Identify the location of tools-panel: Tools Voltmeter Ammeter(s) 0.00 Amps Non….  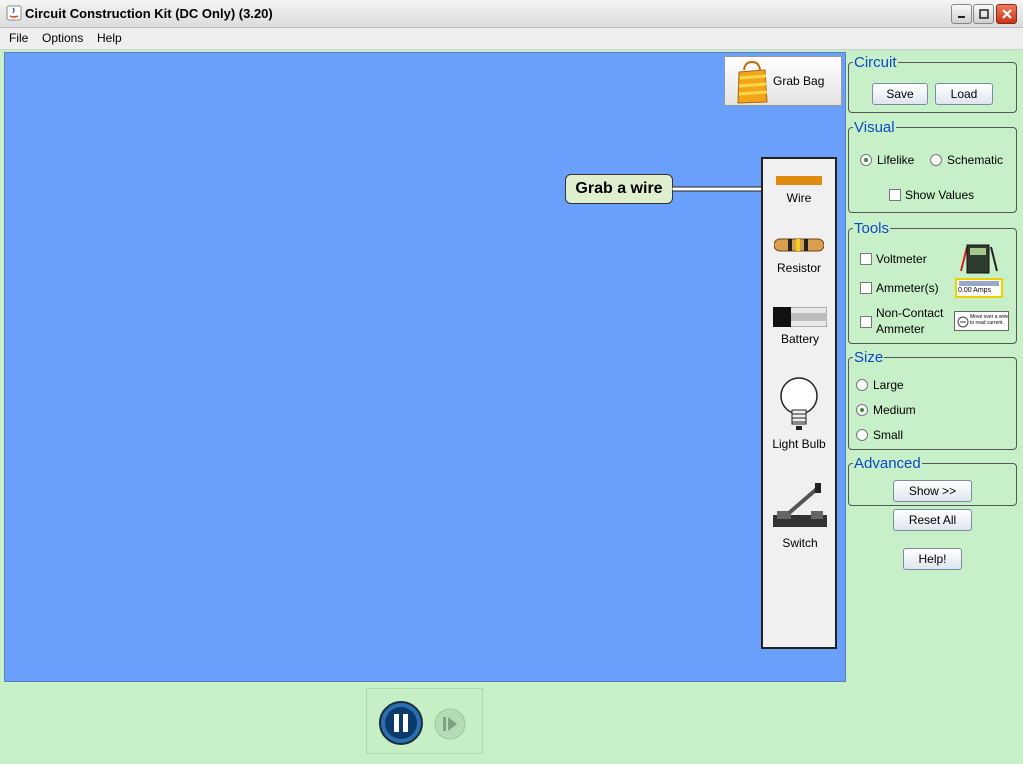
(932, 282).